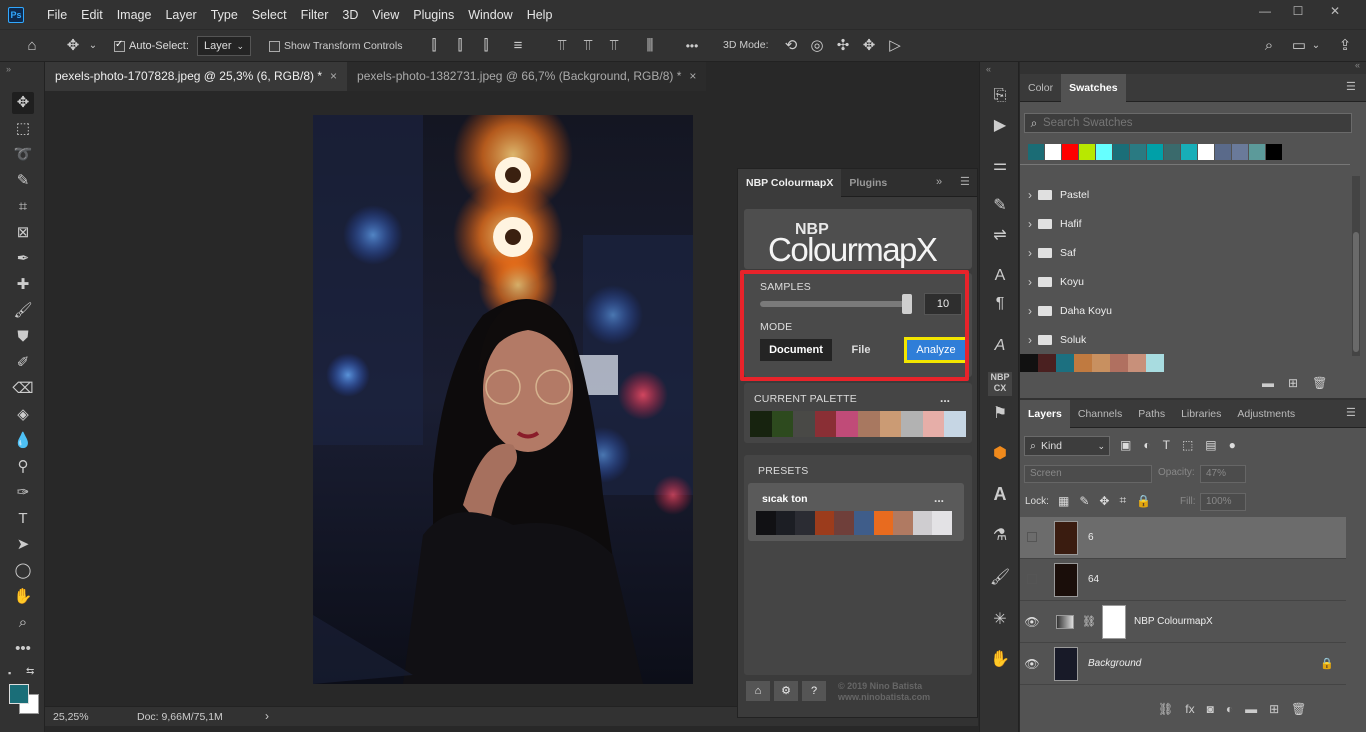 This screenshot has height=732, width=1366. Describe the element at coordinates (790, 182) in the screenshot. I see `tab-nbp-colourmapx: NBP ColourmapX` at that location.